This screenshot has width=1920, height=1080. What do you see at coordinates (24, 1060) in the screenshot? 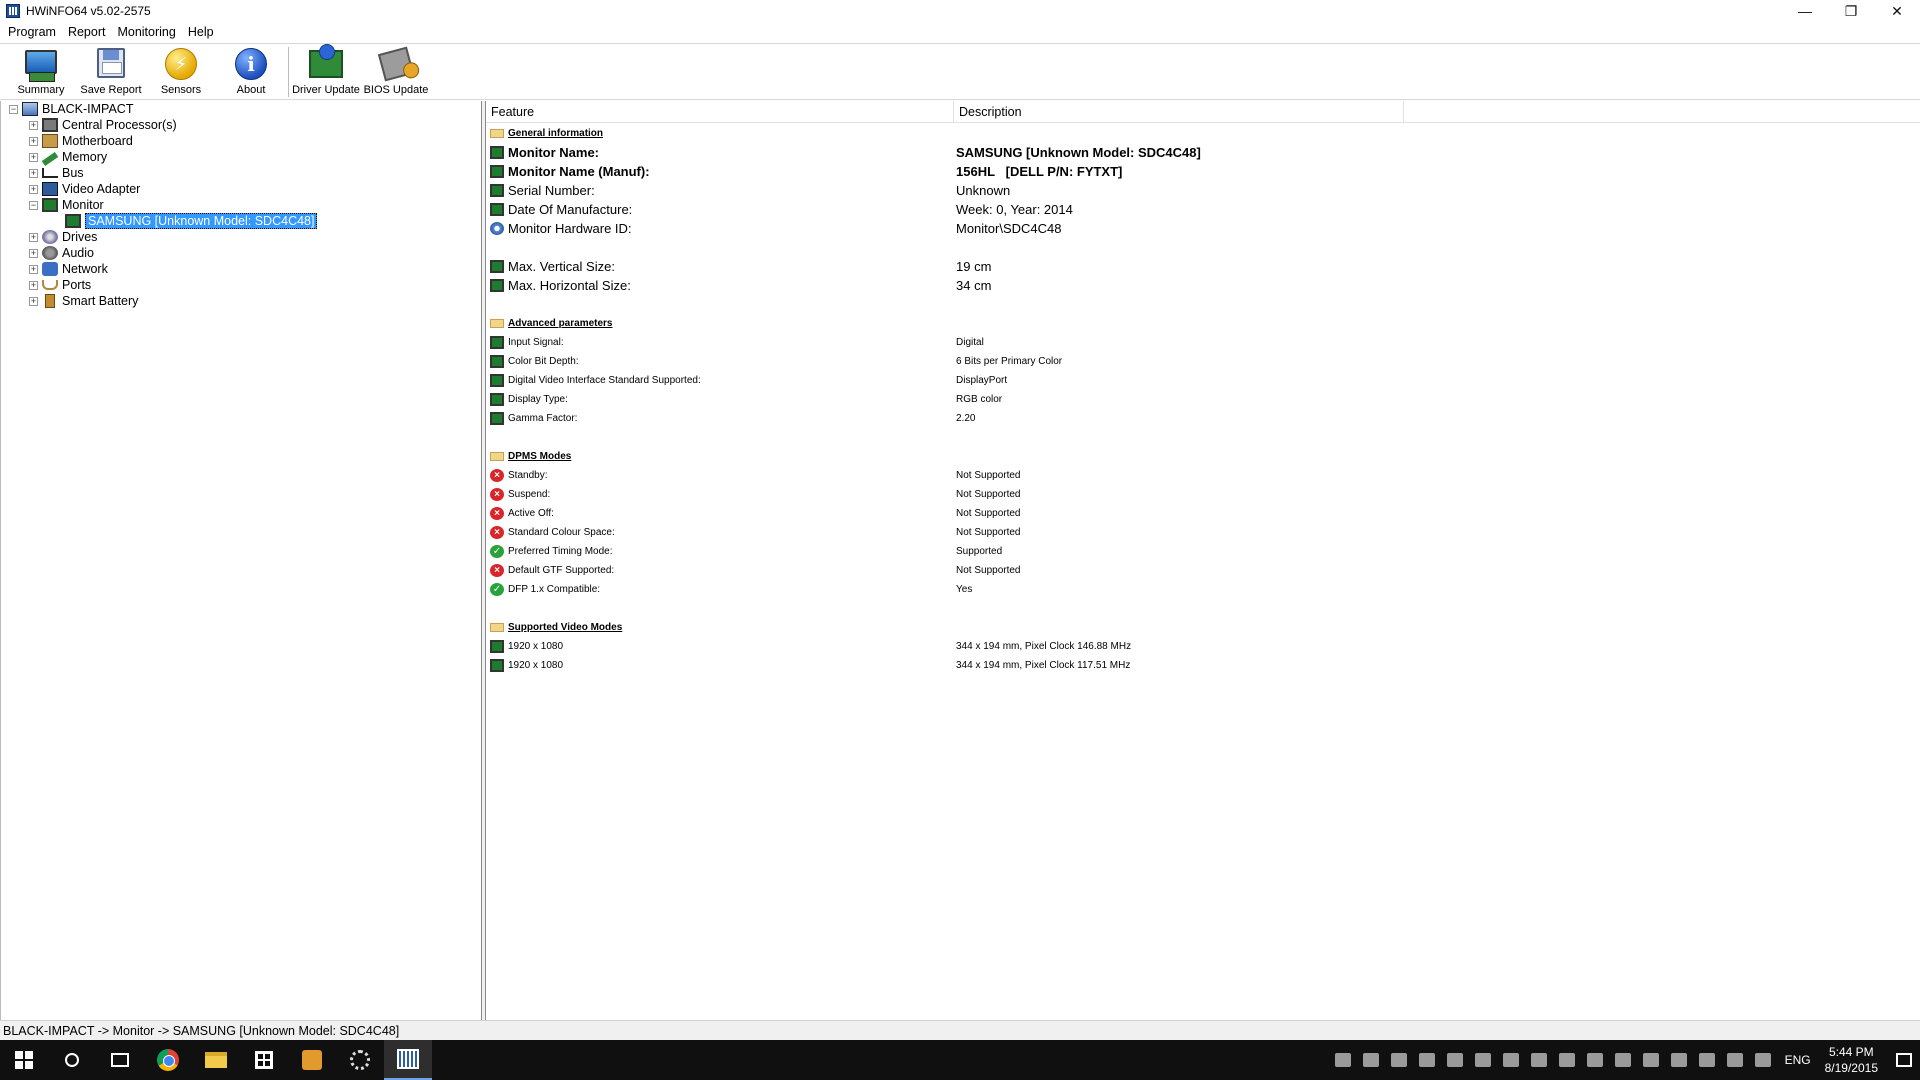
I see `start-button` at bounding box center [24, 1060].